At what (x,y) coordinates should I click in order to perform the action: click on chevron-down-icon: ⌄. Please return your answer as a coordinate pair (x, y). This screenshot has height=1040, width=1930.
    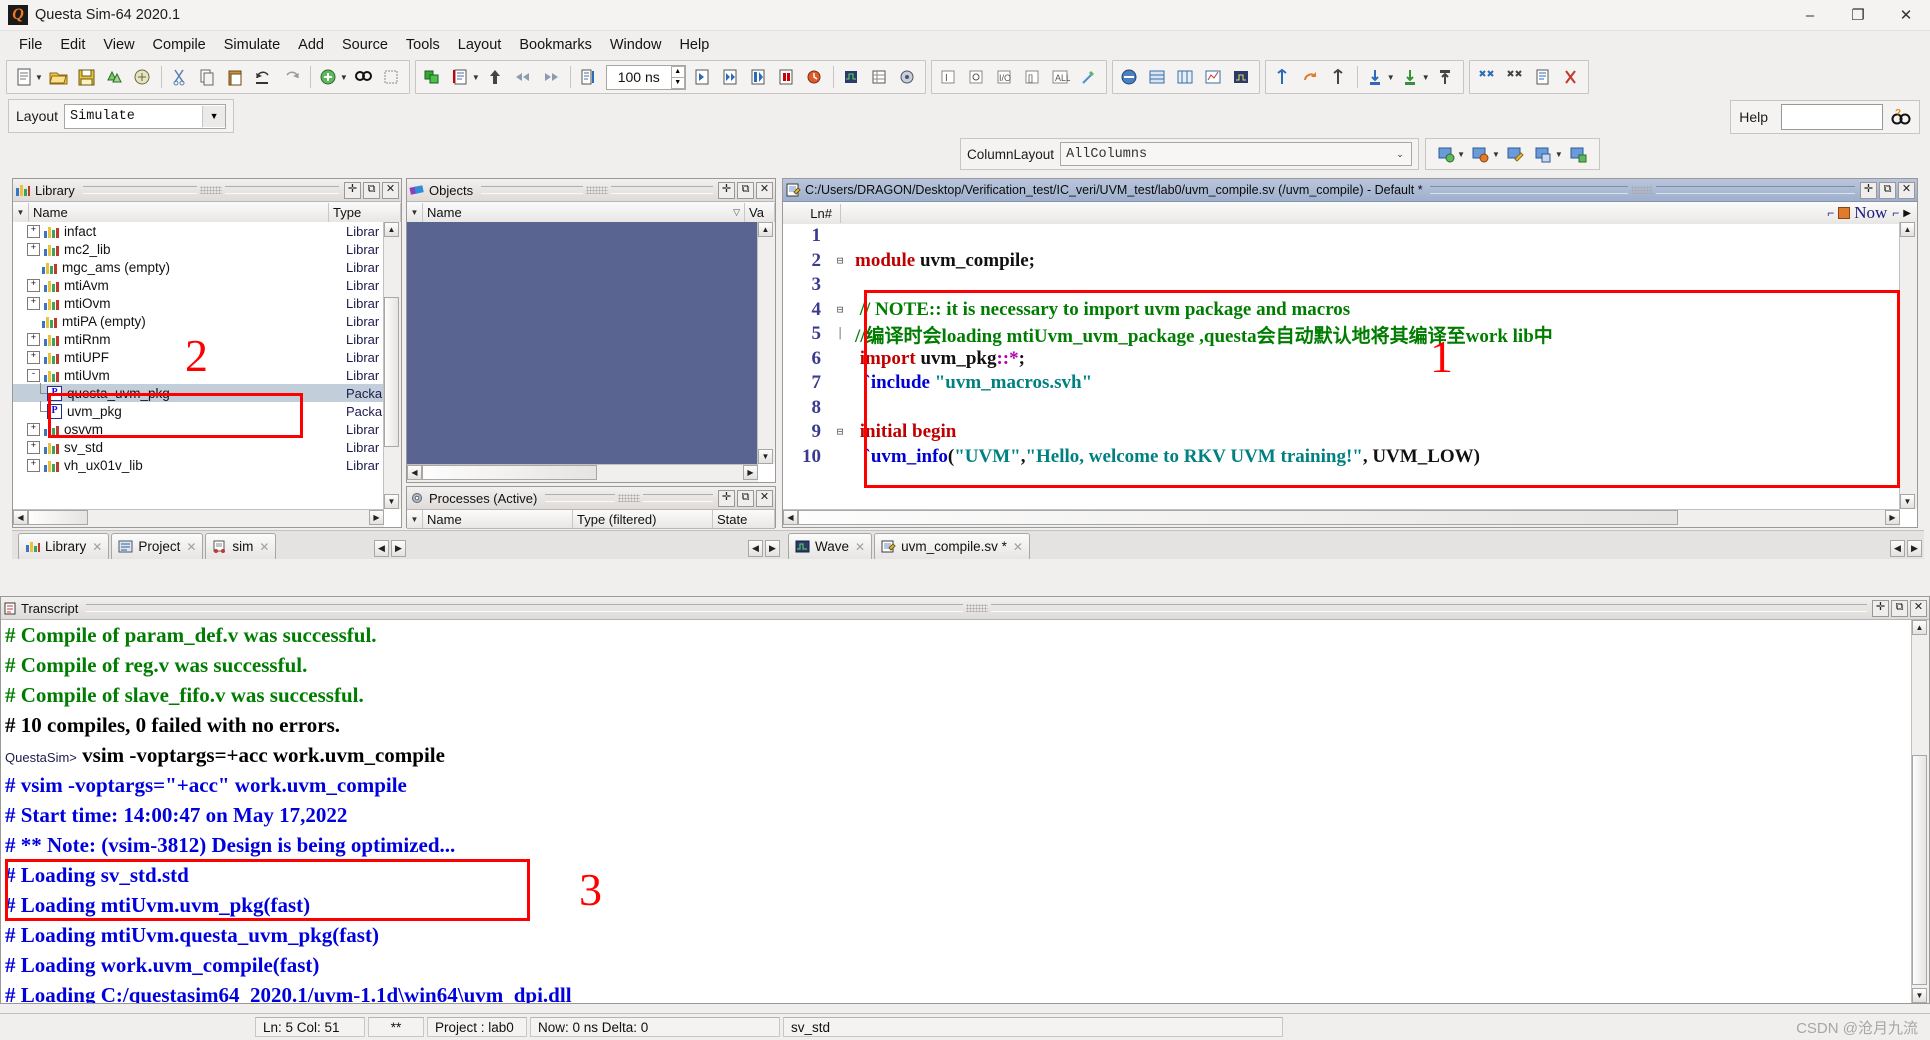
    Looking at the image, I should click on (1400, 154).